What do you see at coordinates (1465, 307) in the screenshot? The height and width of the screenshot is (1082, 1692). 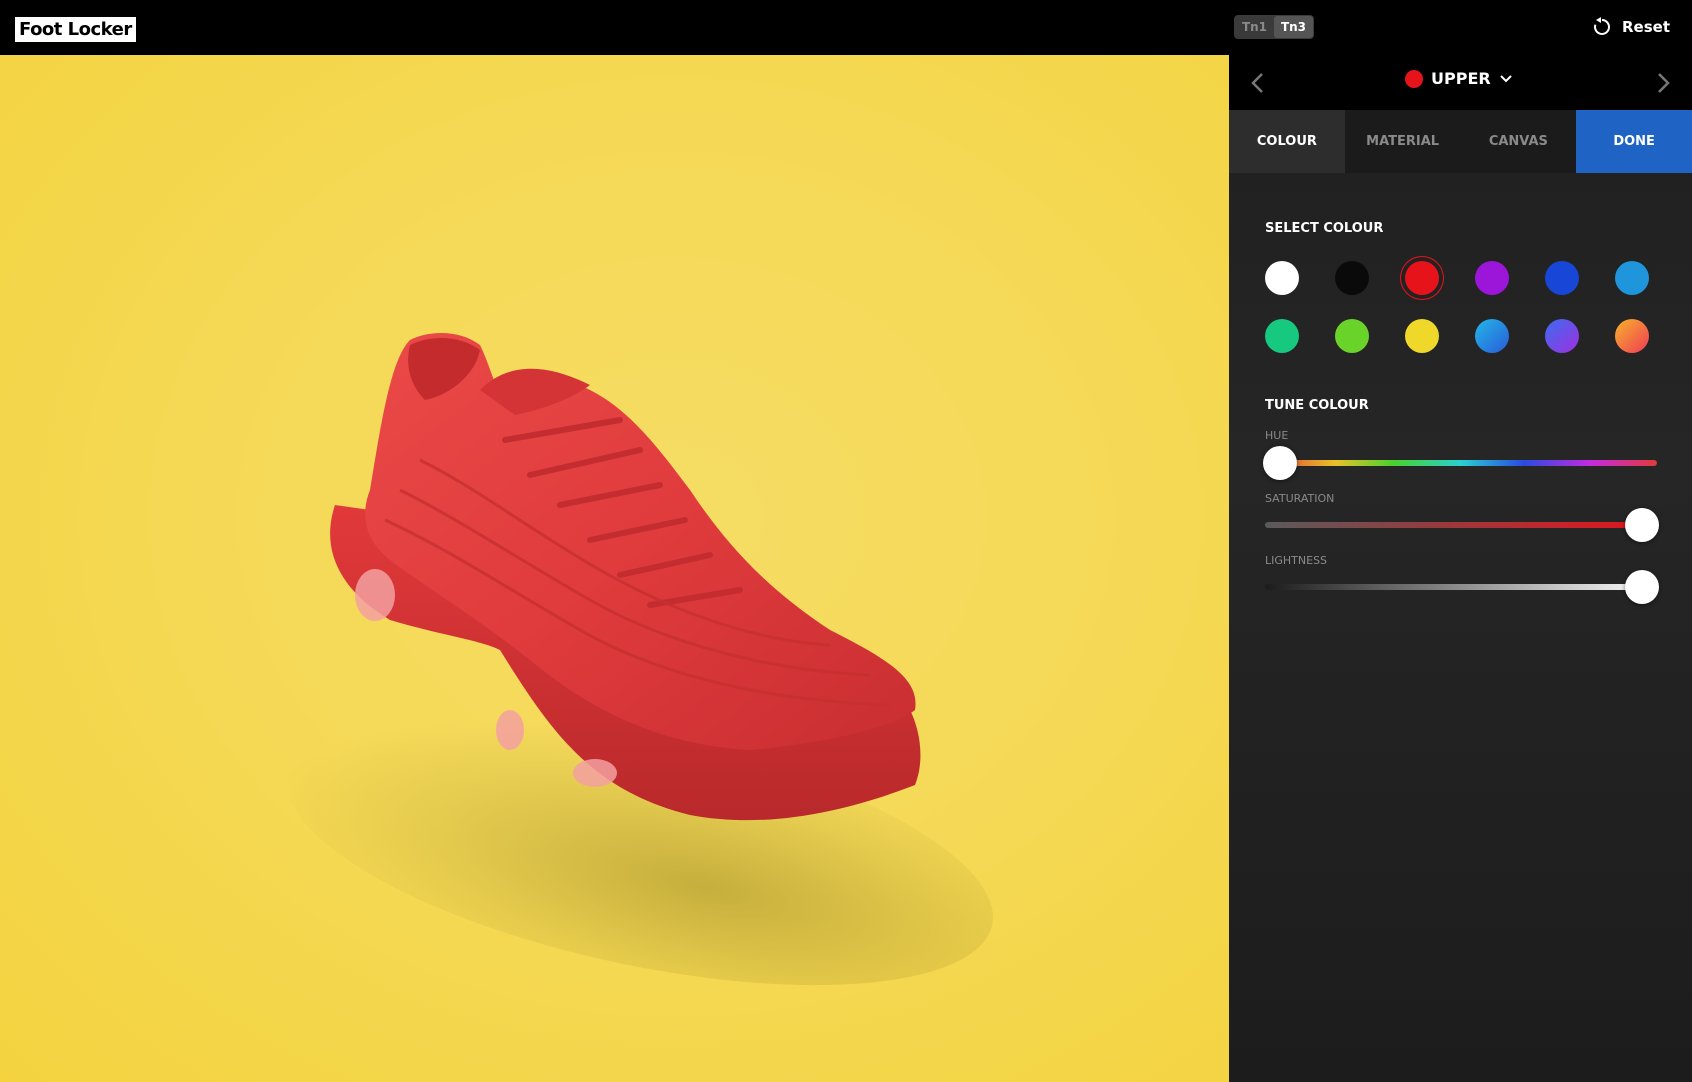 I see `colour-swatch-grid` at bounding box center [1465, 307].